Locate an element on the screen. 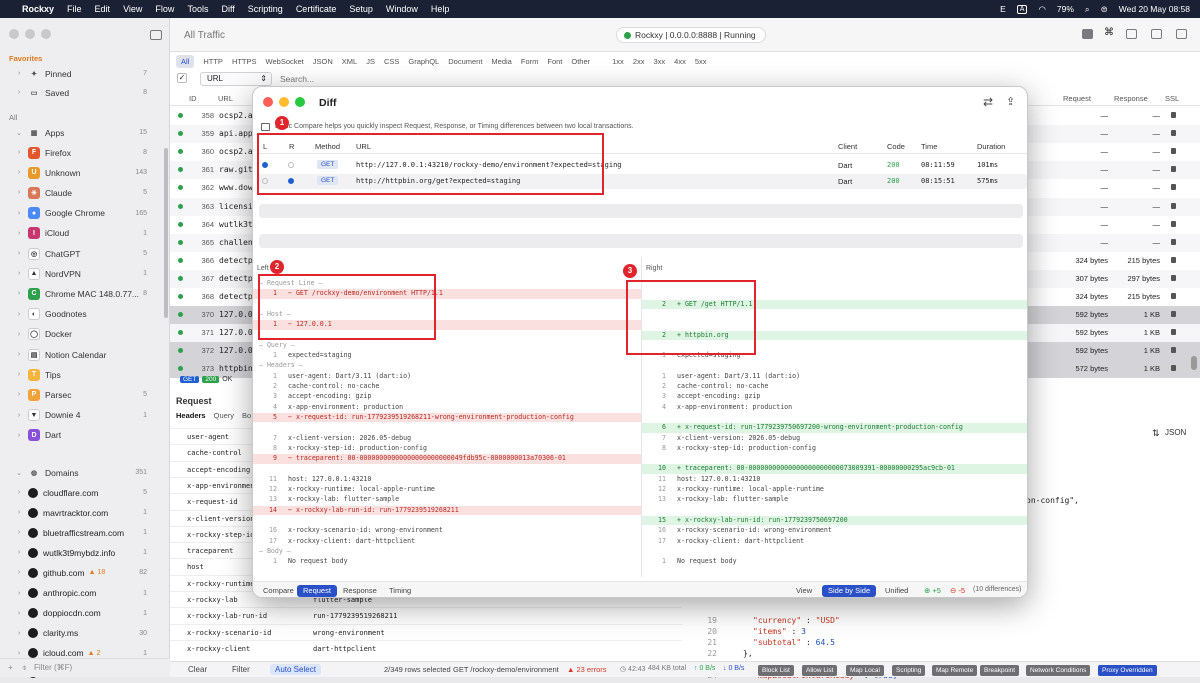 The image size is (1200, 683). sidebar-item-app: › IiCloud 1 is located at coordinates (85, 233).